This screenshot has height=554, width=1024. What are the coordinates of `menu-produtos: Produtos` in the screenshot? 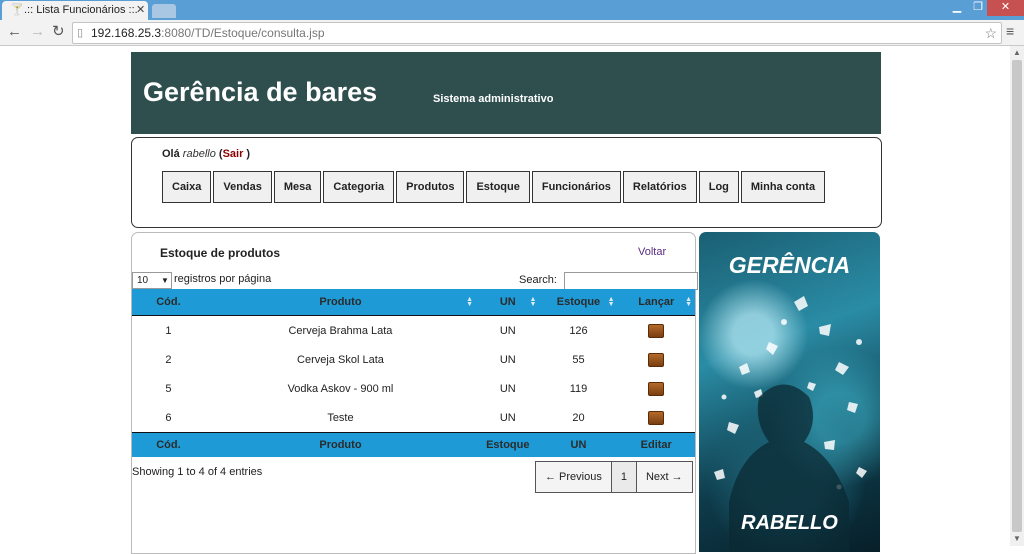 It's located at (430, 187).